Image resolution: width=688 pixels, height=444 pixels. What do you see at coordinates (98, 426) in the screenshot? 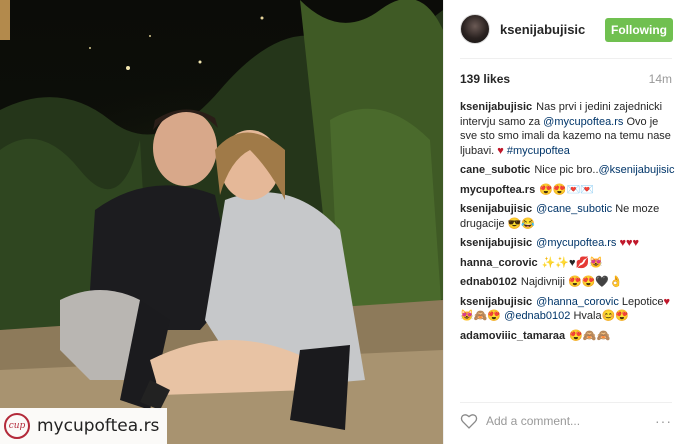
I see `watermark-text: mycupoftea.rs` at bounding box center [98, 426].